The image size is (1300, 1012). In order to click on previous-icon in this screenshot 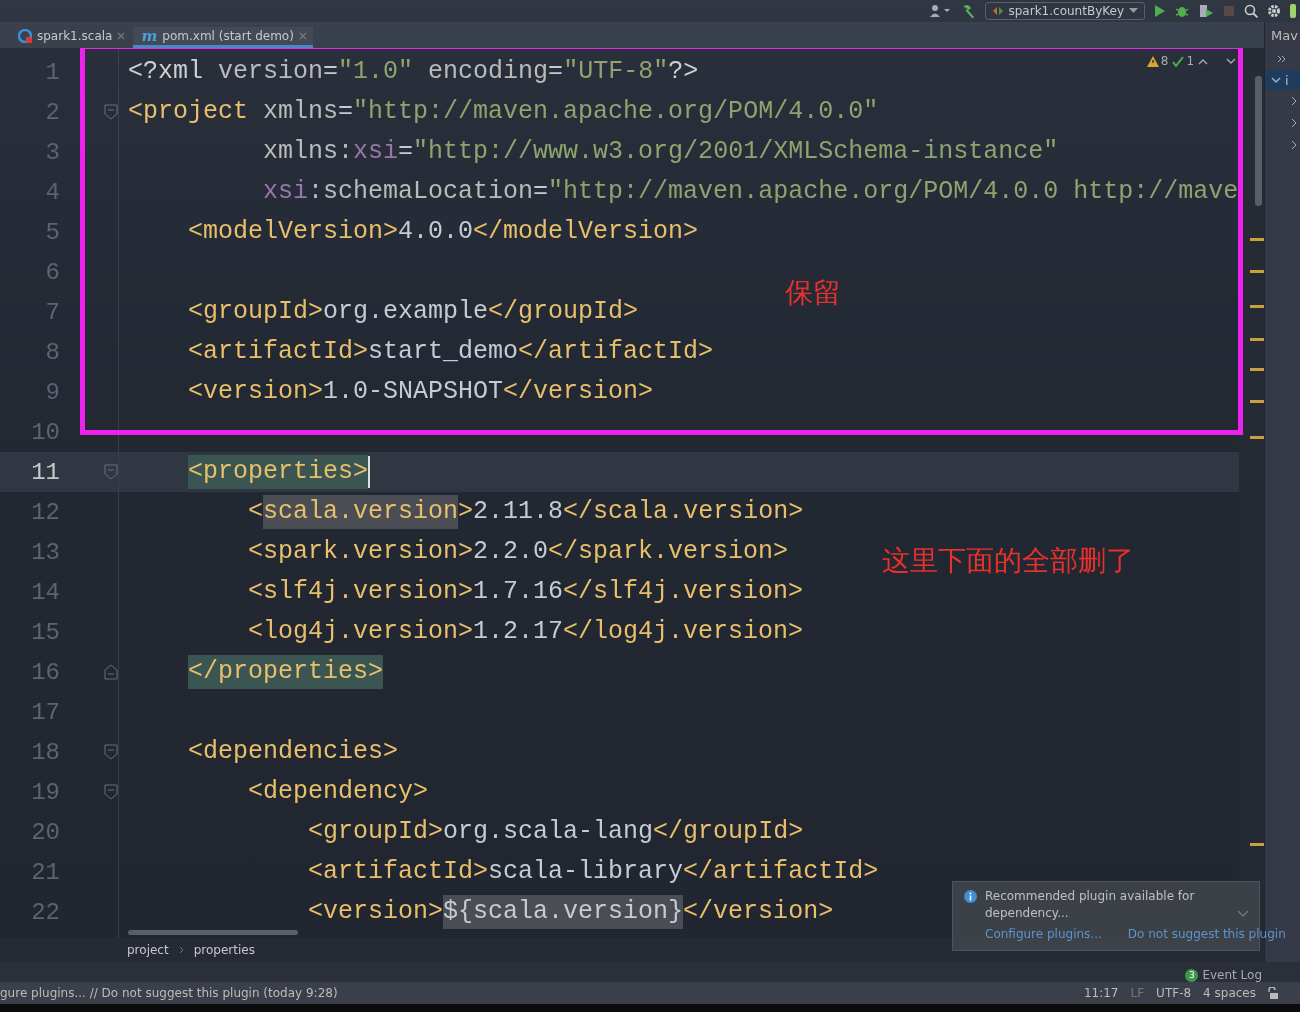, I will do `click(1203, 61)`.